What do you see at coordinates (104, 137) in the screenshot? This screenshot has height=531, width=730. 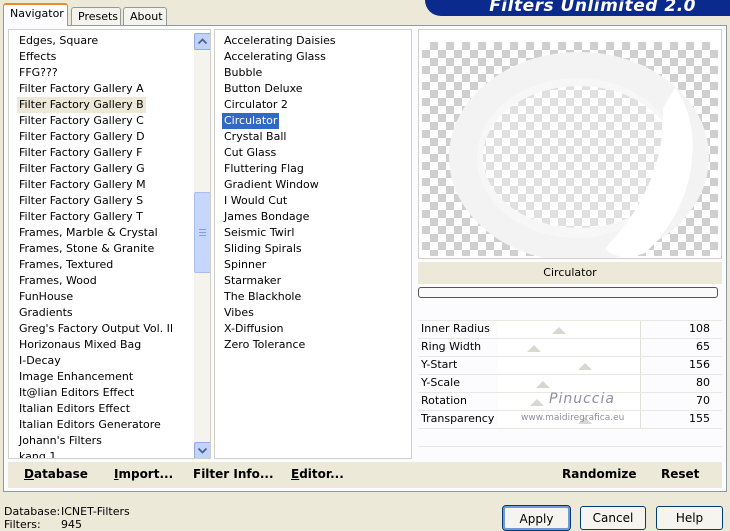 I see `category-item: Filter Factory Gallery D` at bounding box center [104, 137].